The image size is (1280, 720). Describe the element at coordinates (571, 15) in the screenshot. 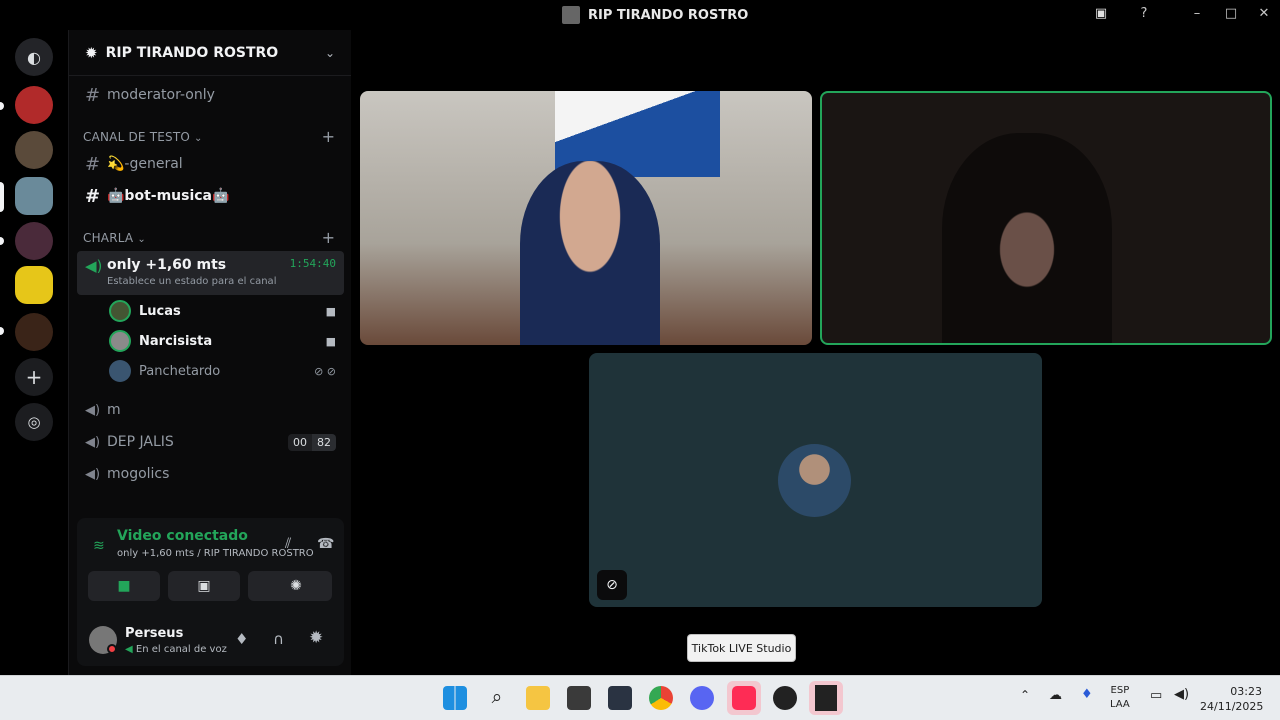

I see `server-icon` at that location.